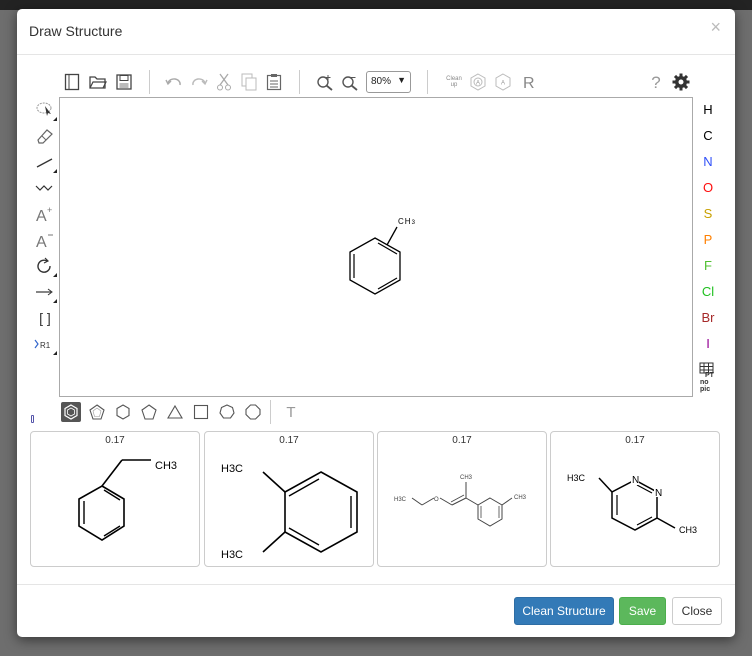  Describe the element at coordinates (681, 82) in the screenshot. I see `settings-gear-icon` at that location.